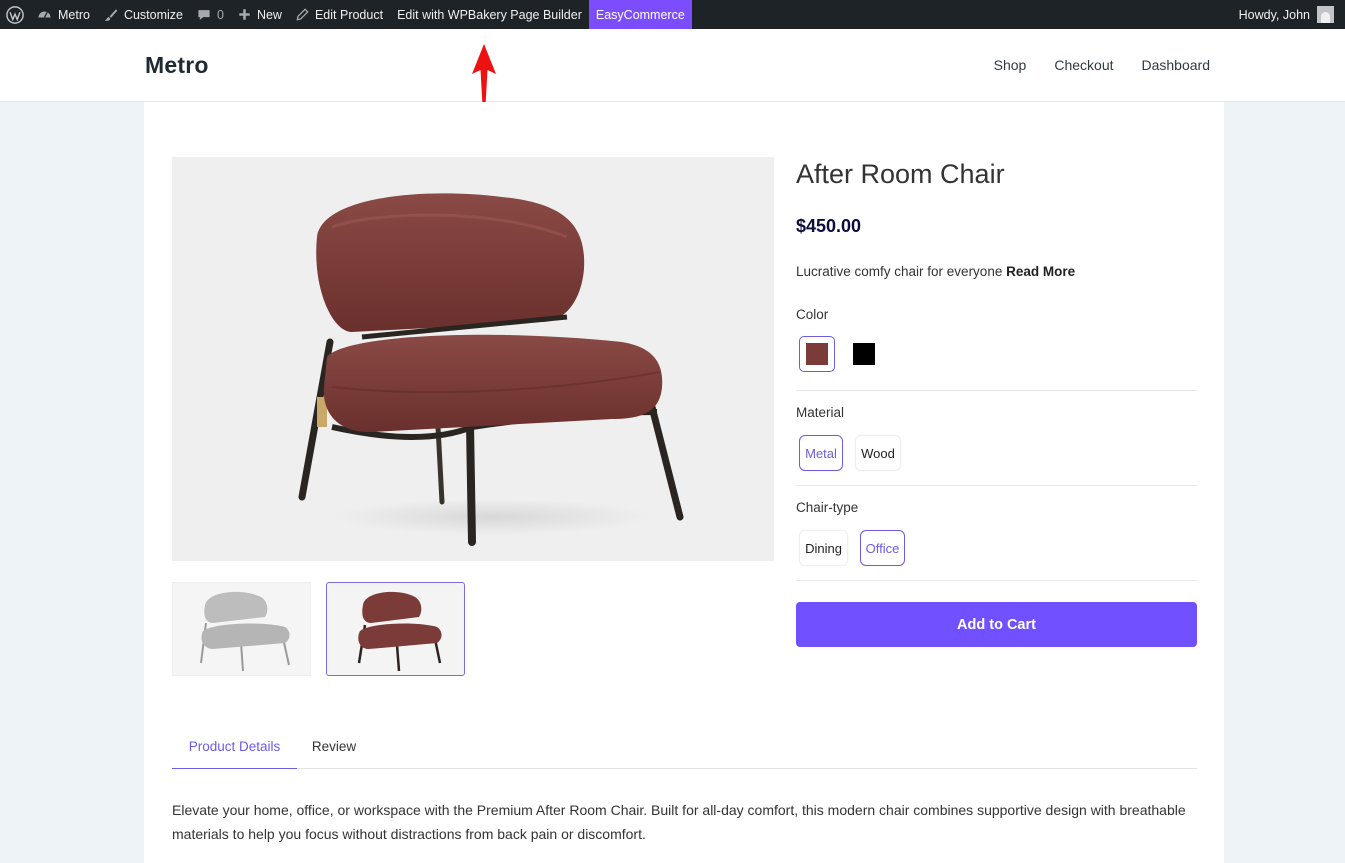 Image resolution: width=1345 pixels, height=863 pixels. I want to click on wordpress-logo-icon, so click(15, 14).